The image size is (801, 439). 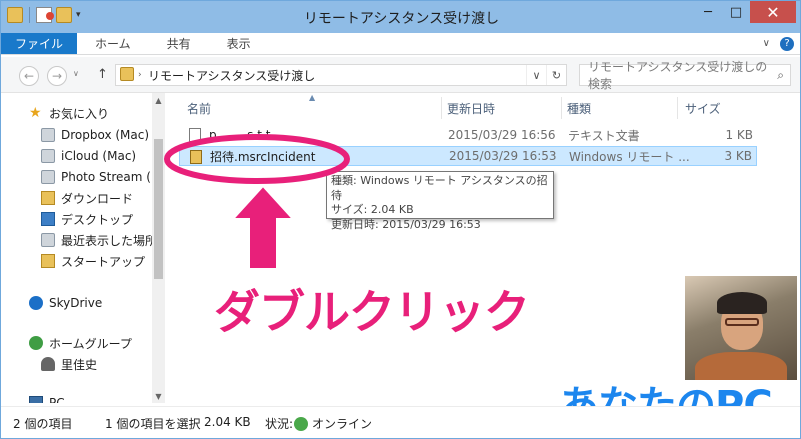 What do you see at coordinates (106, 177) in the screenshot?
I see `nav-item-label: Photo Stream (` at bounding box center [106, 177].